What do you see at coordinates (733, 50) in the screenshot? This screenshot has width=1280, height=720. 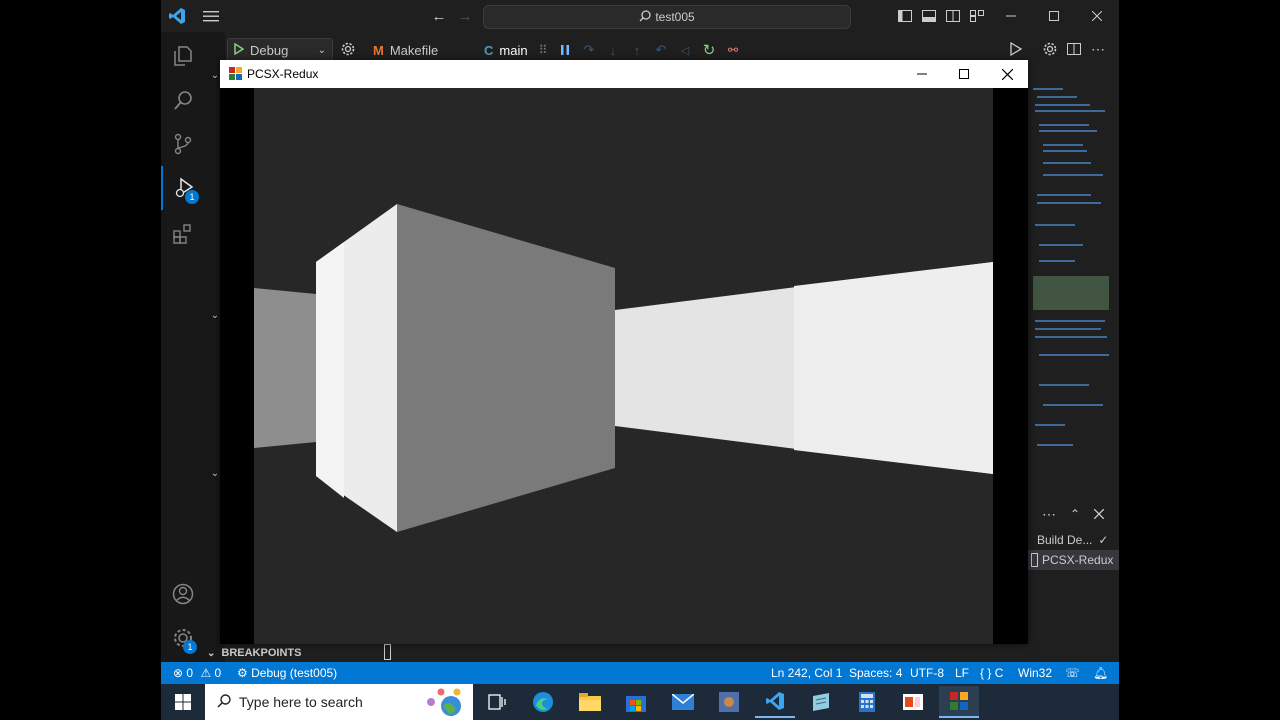 I see `disconnect-icon: ⚯` at bounding box center [733, 50].